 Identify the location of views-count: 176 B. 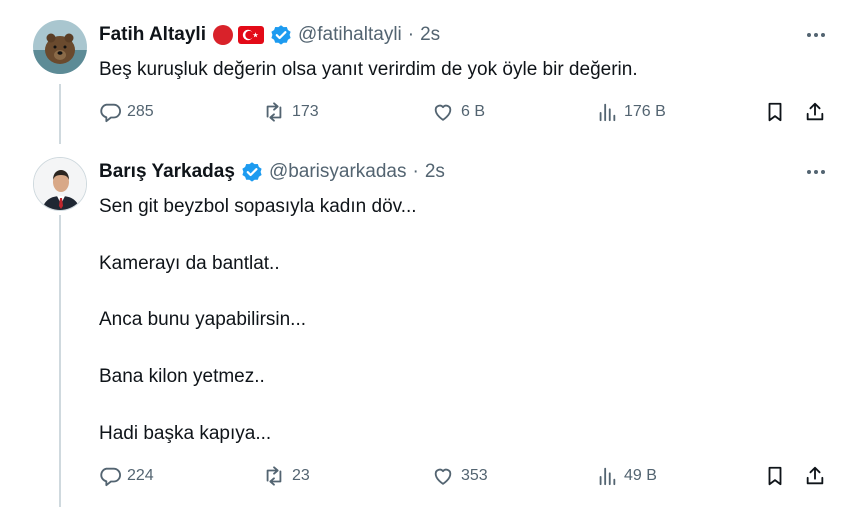
(645, 111).